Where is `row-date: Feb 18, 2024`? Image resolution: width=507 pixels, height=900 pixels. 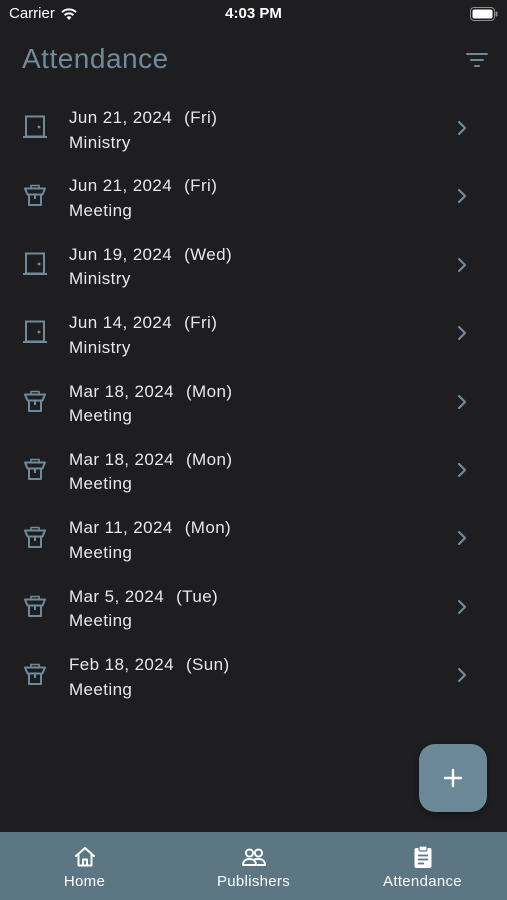 row-date: Feb 18, 2024 is located at coordinates (121, 665).